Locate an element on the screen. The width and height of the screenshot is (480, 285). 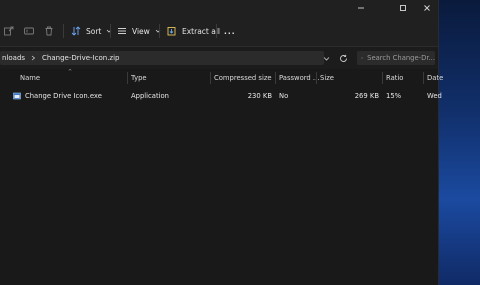
minimize-icon is located at coordinates (361, 8).